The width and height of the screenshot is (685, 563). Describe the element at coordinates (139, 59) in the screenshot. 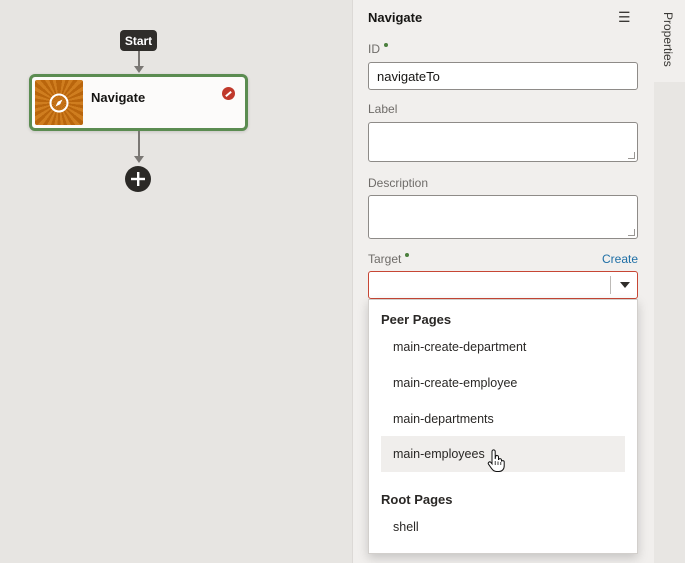

I see `connector-start` at that location.